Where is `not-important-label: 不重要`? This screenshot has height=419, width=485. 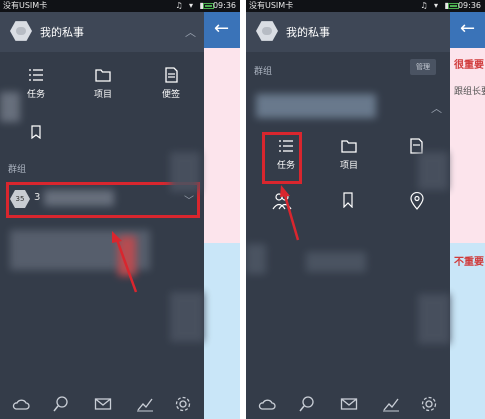 not-important-label: 不重要 is located at coordinates (469, 262).